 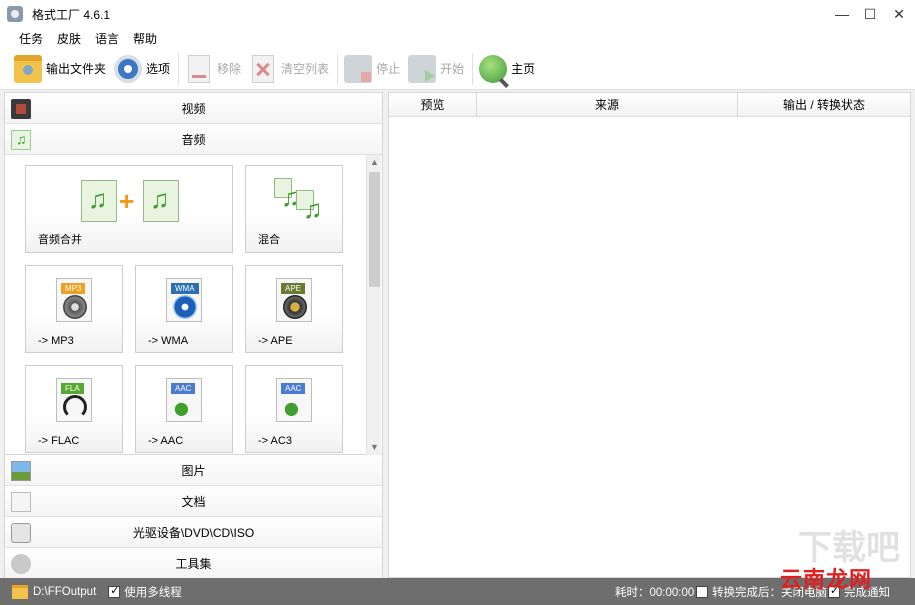 What do you see at coordinates (193, 563) in the screenshot?
I see `category-tools: 工具集` at bounding box center [193, 563].